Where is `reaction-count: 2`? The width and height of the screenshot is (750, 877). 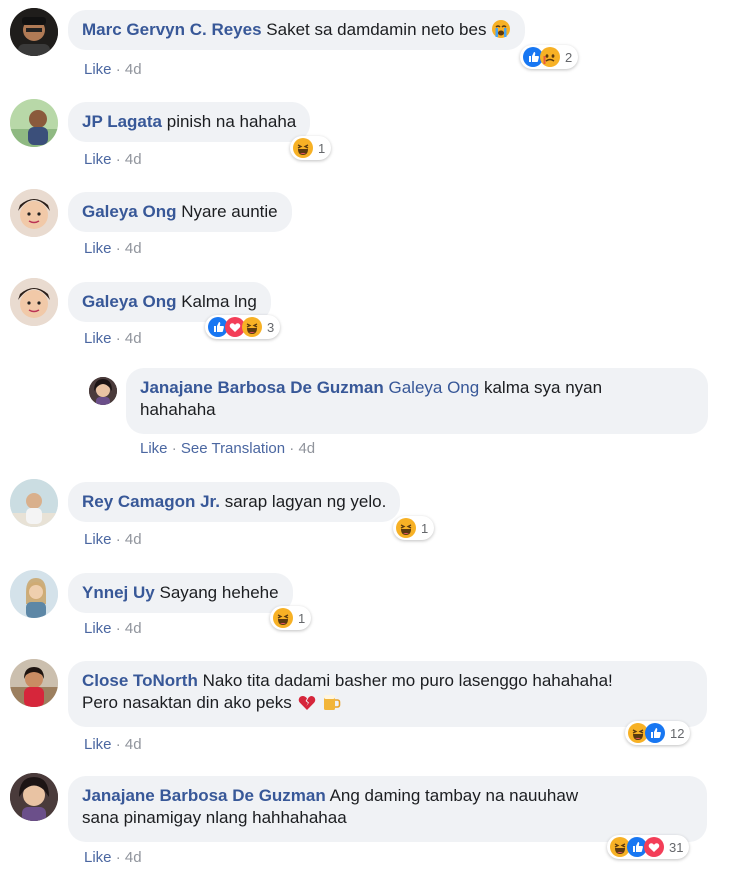
reaction-count: 2 is located at coordinates (569, 57).